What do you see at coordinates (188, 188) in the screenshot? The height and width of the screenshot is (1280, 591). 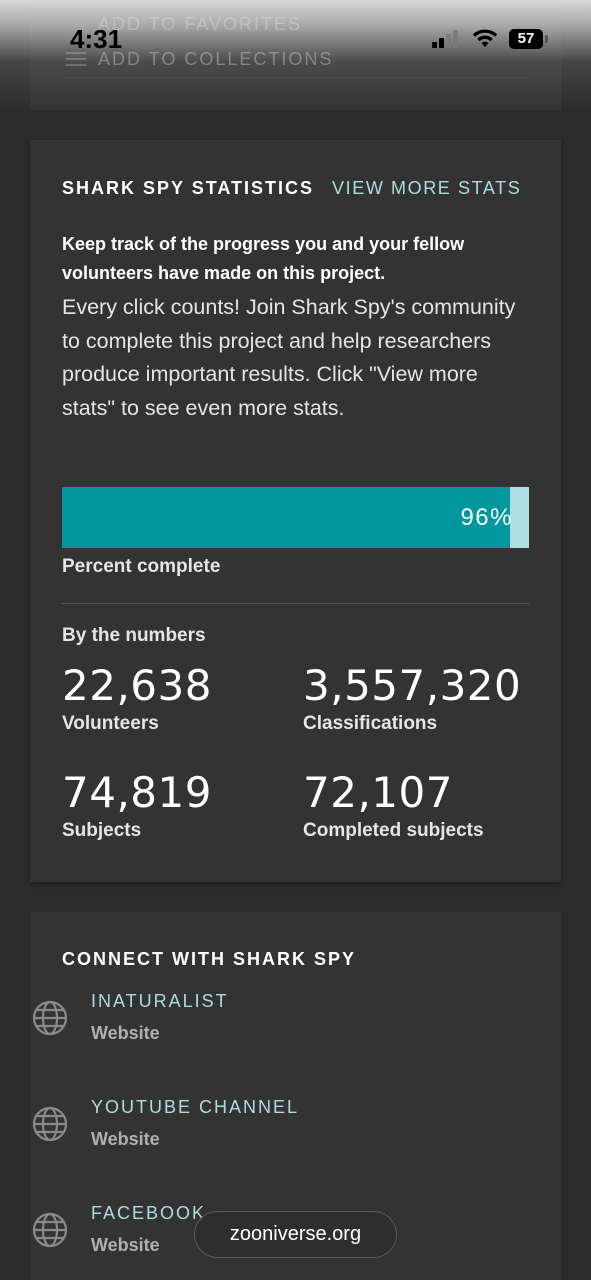 I see `statistics-heading: SHARK SPY STATISTICS` at bounding box center [188, 188].